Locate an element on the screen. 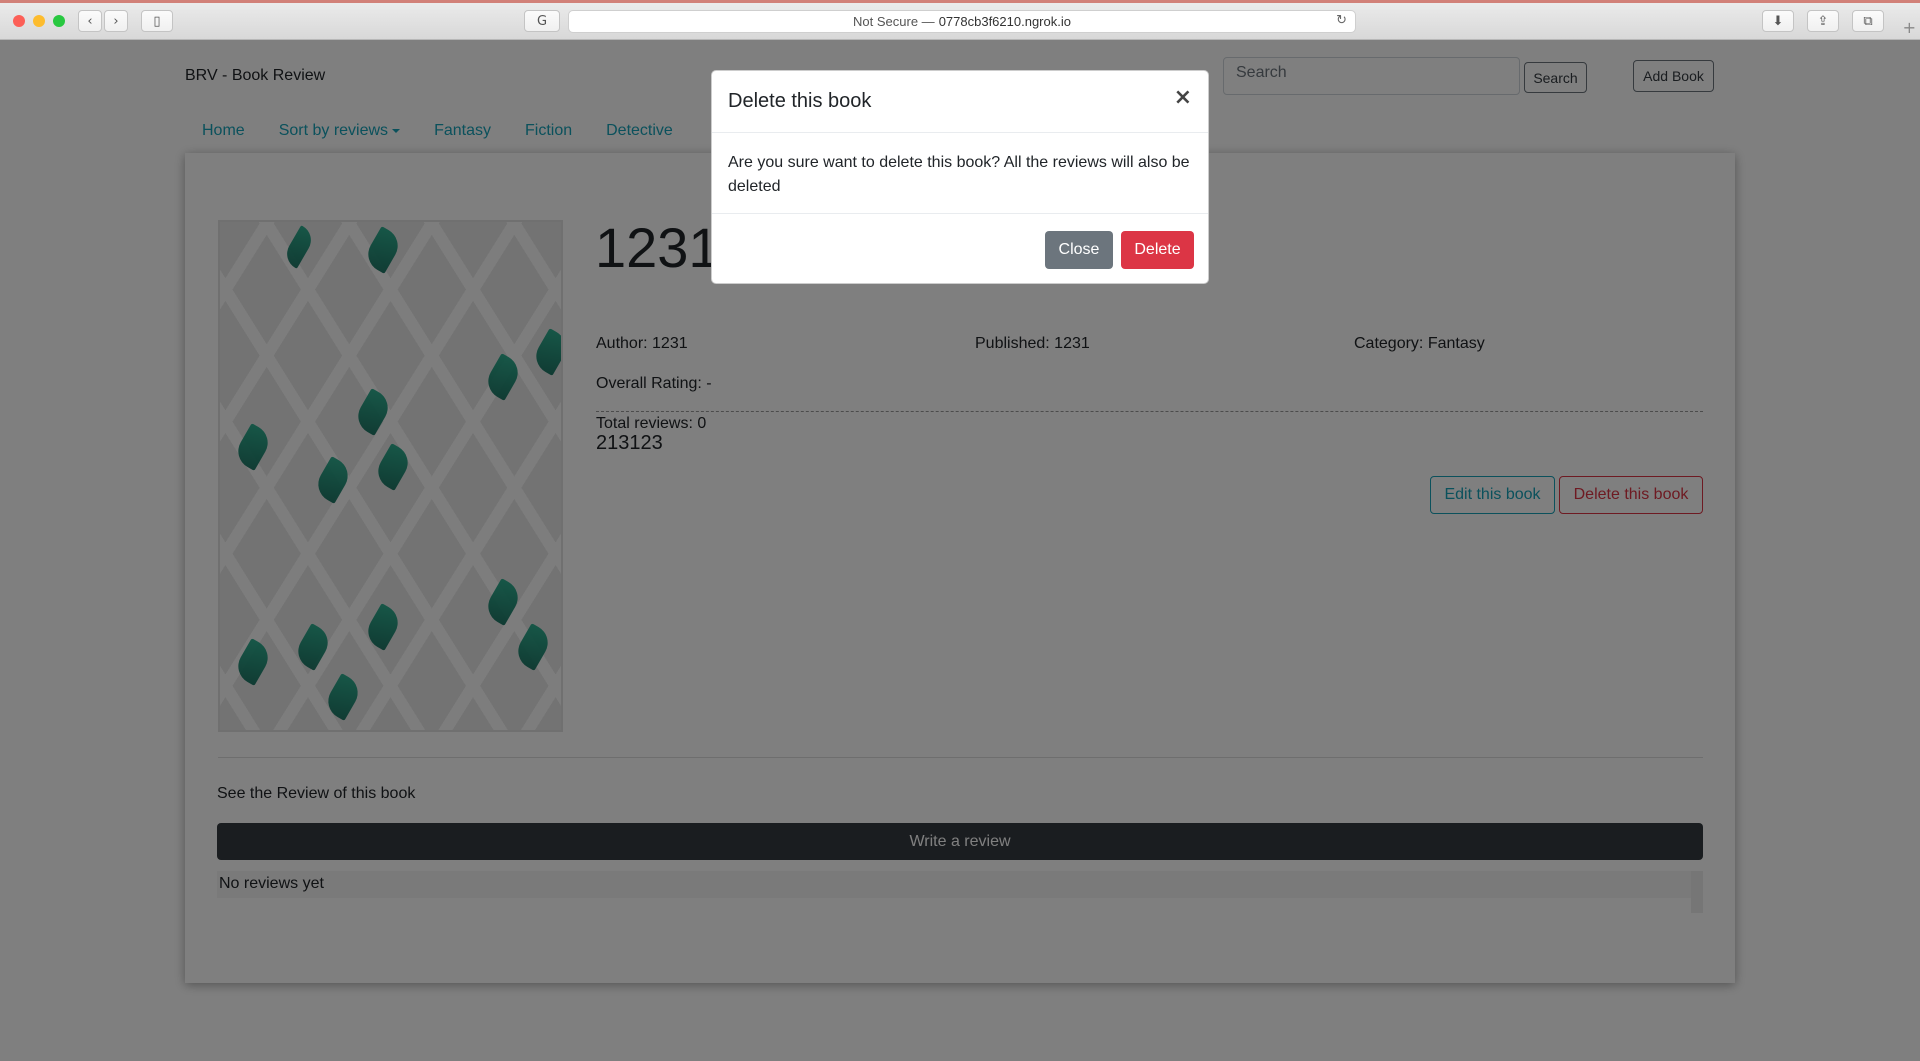 Image resolution: width=1920 pixels, height=1061 pixels. modal-header: Delete this book × is located at coordinates (960, 102).